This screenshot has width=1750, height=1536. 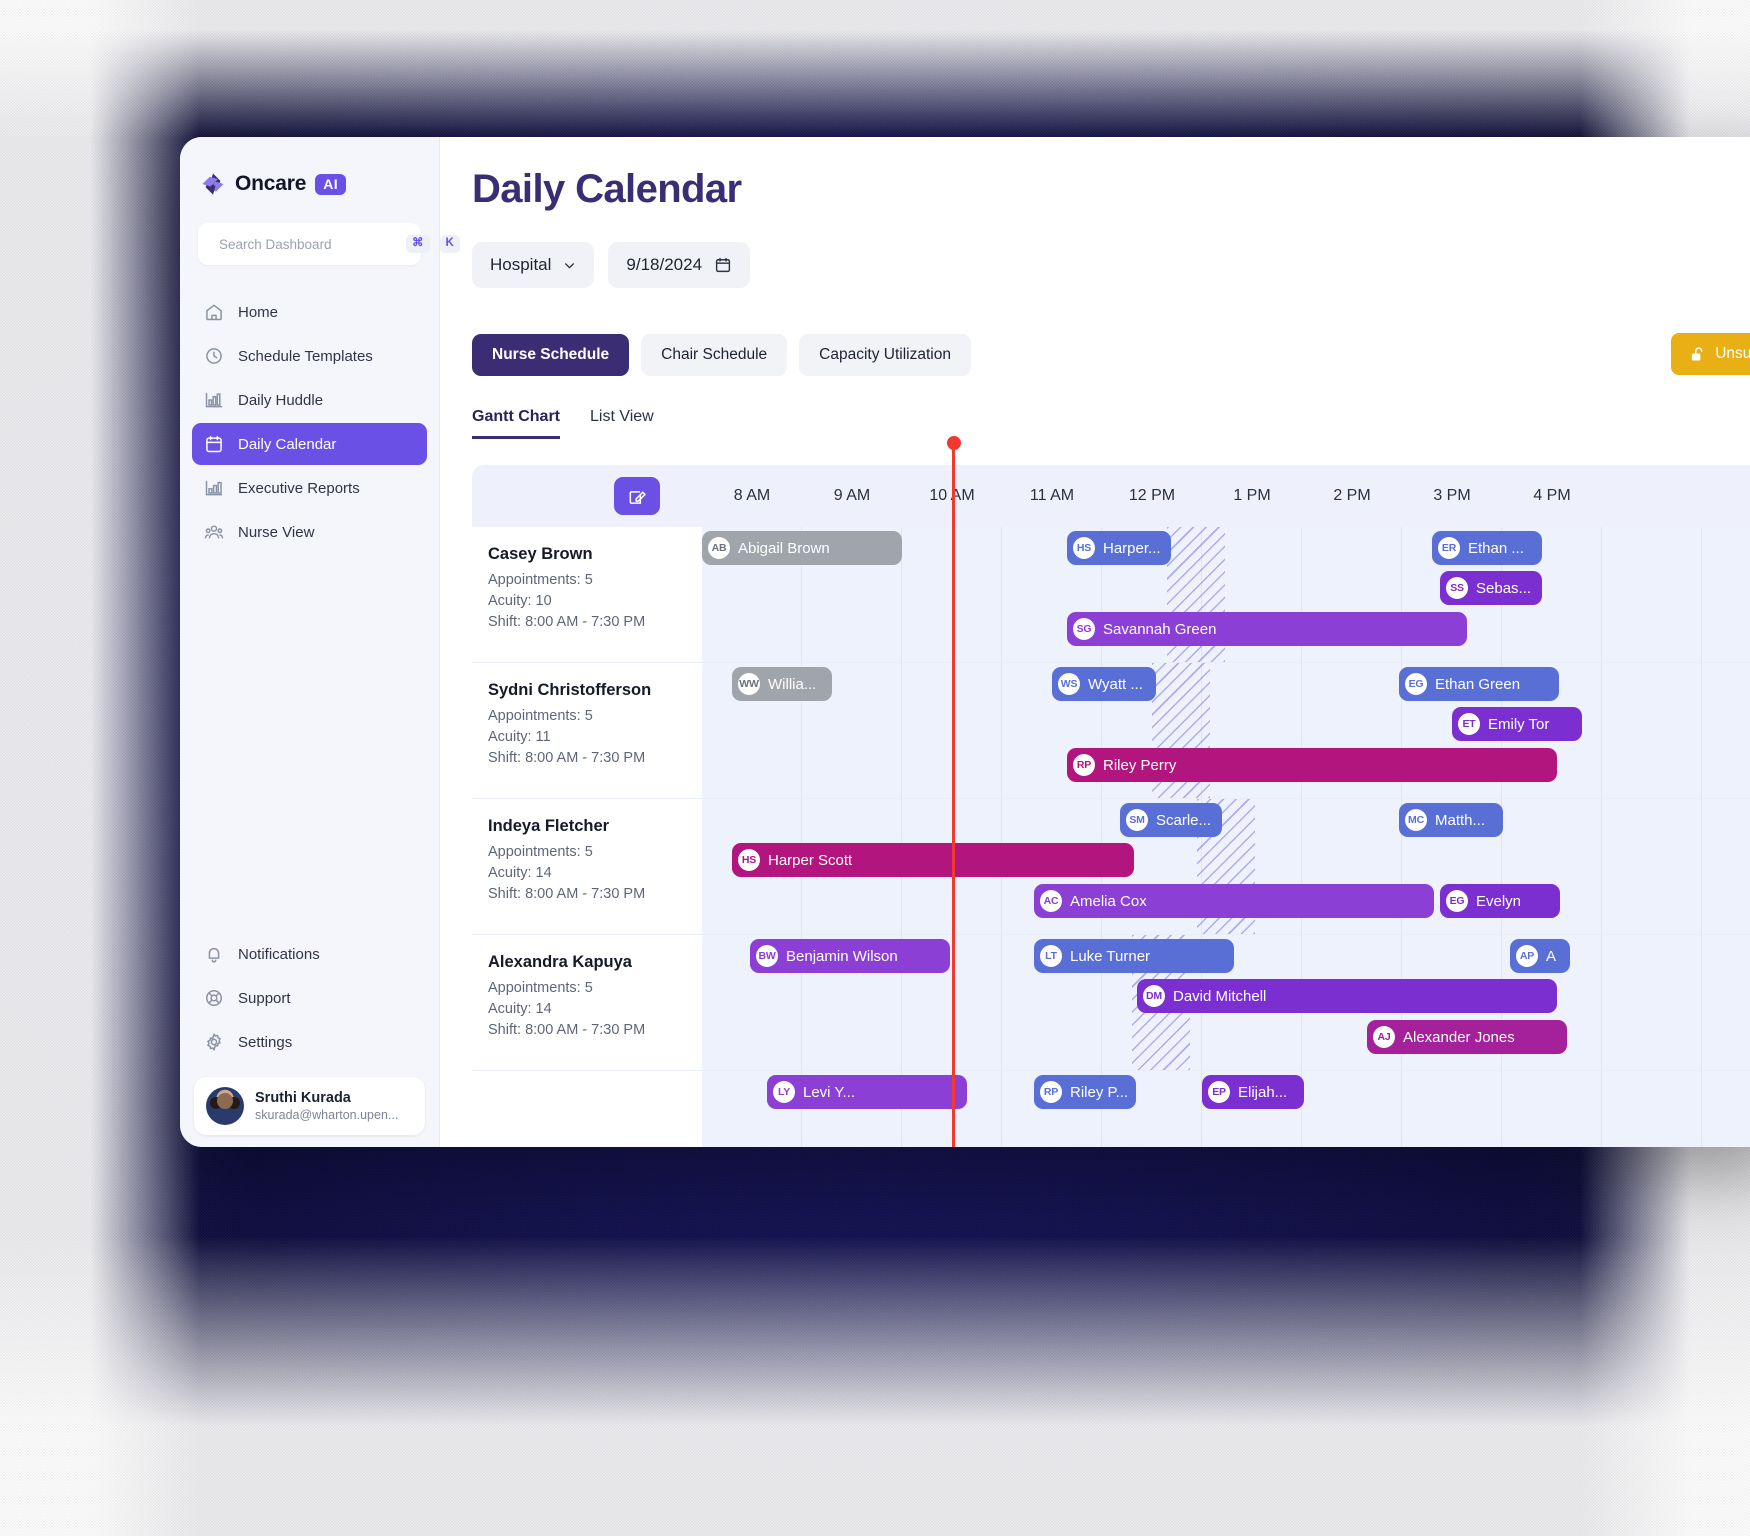 What do you see at coordinates (309, 356) in the screenshot?
I see `sidebar-item-schedule-templates: Schedule Templates` at bounding box center [309, 356].